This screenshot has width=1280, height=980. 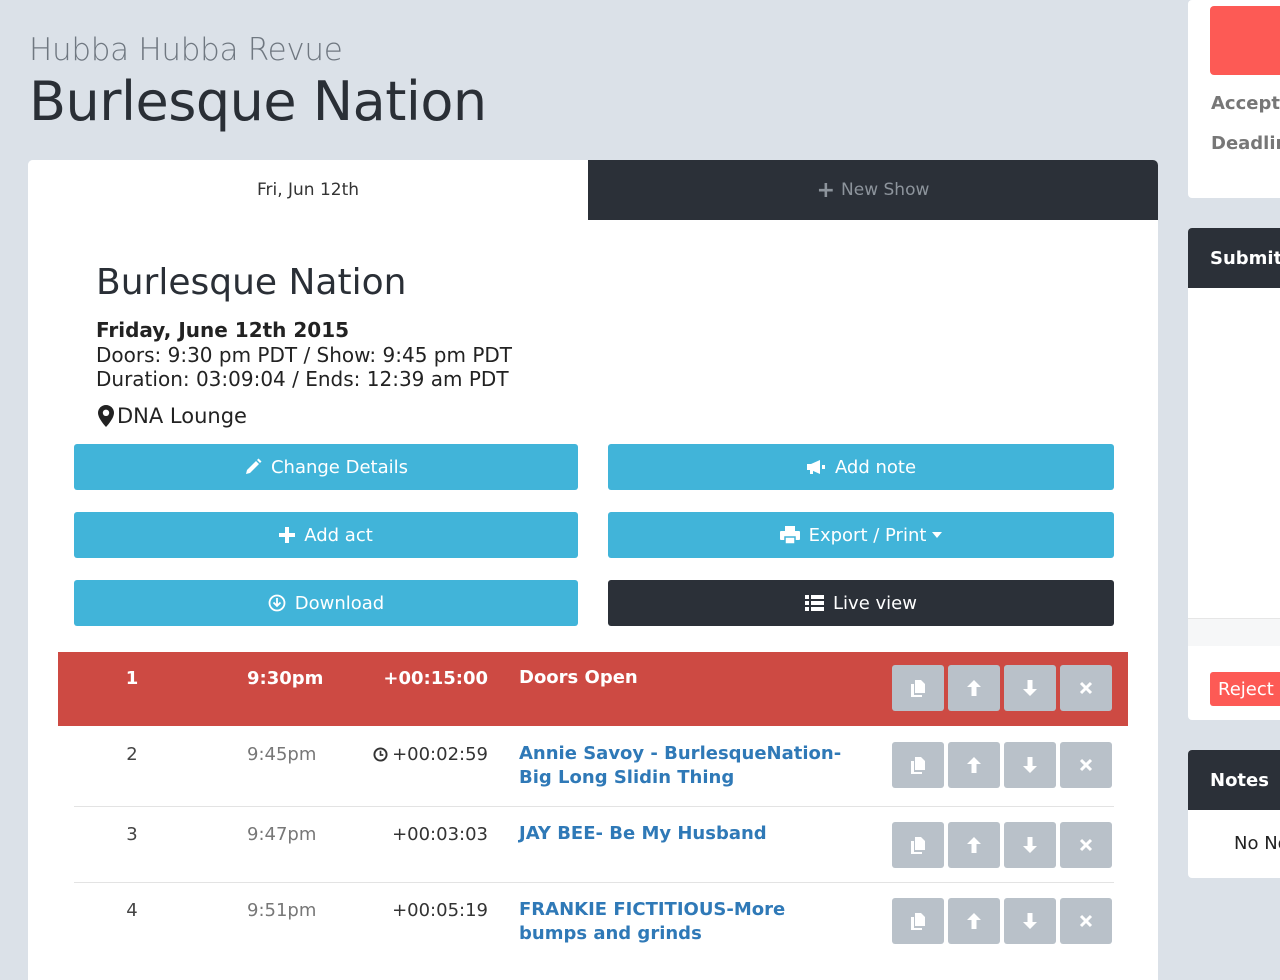 I want to click on download-button: Download, so click(x=326, y=603).